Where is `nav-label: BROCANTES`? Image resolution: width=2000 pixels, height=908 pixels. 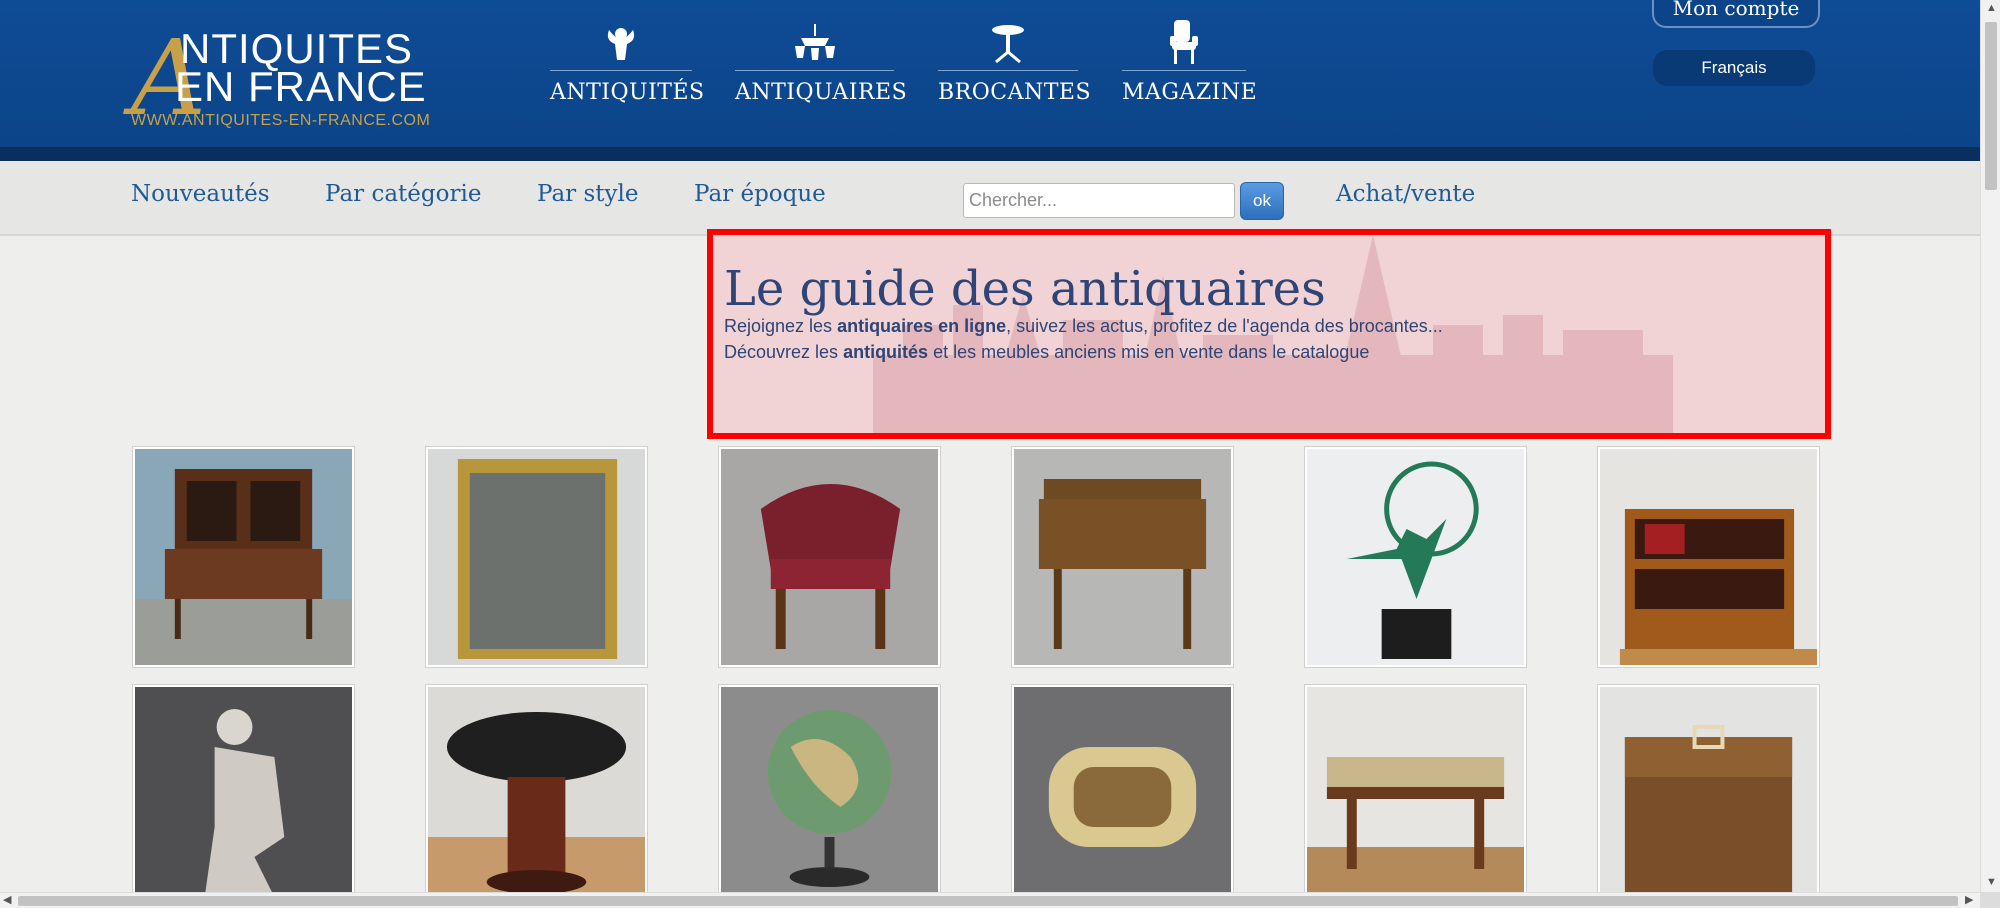
nav-label: BROCANTES is located at coordinates (1015, 92).